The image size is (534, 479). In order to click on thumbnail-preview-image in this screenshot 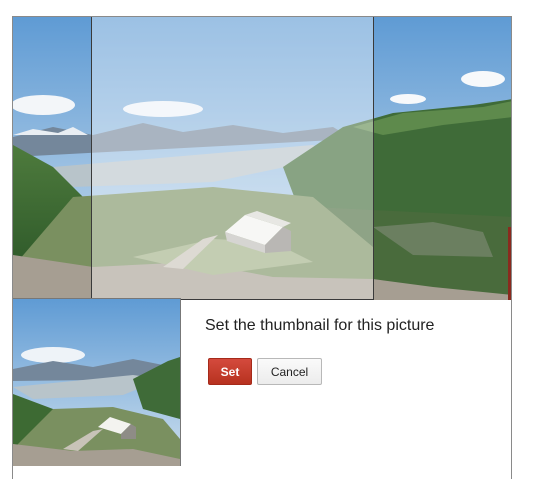, I will do `click(96, 382)`.